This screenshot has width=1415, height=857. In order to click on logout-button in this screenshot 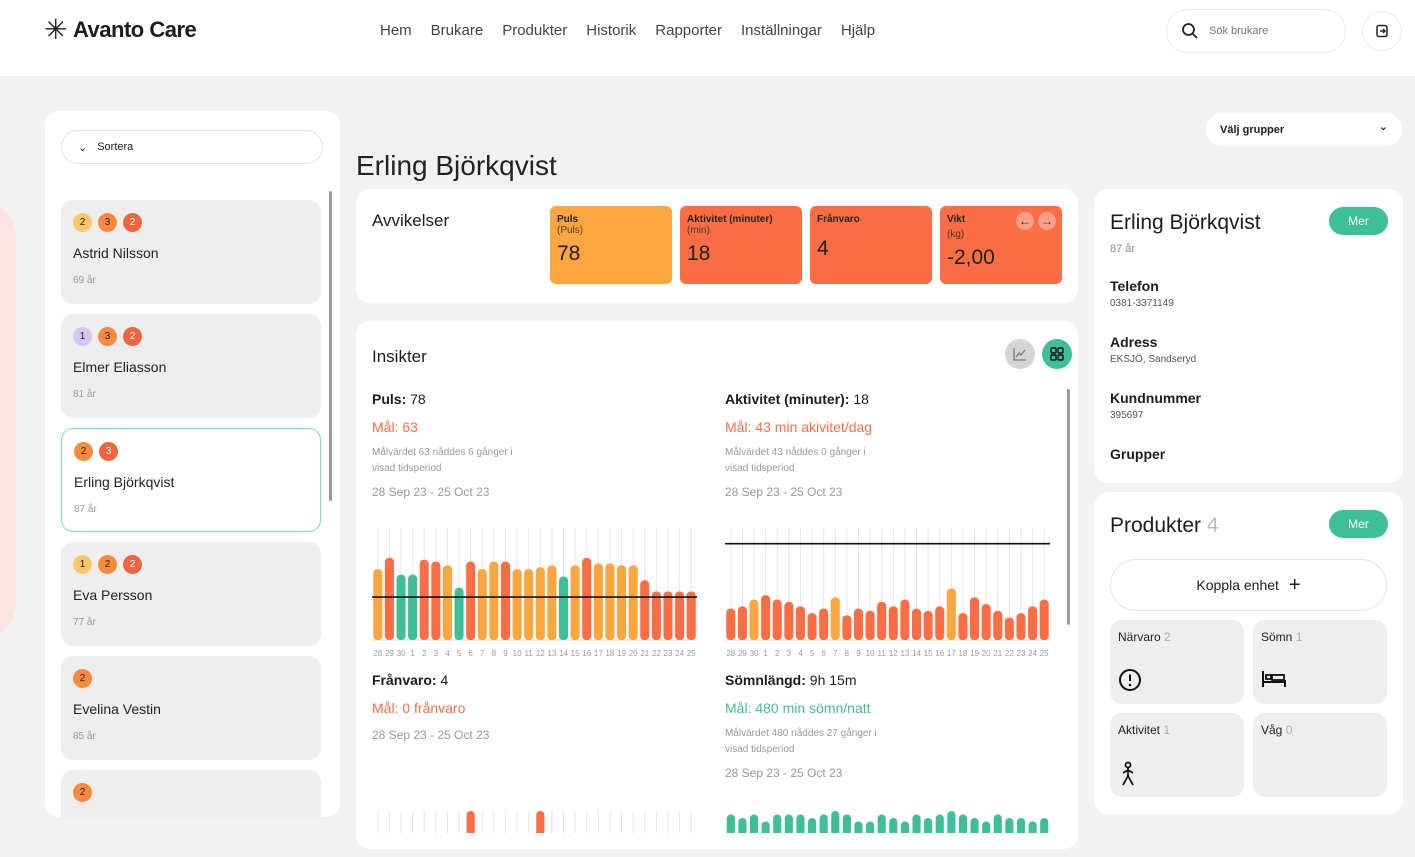, I will do `click(1382, 31)`.